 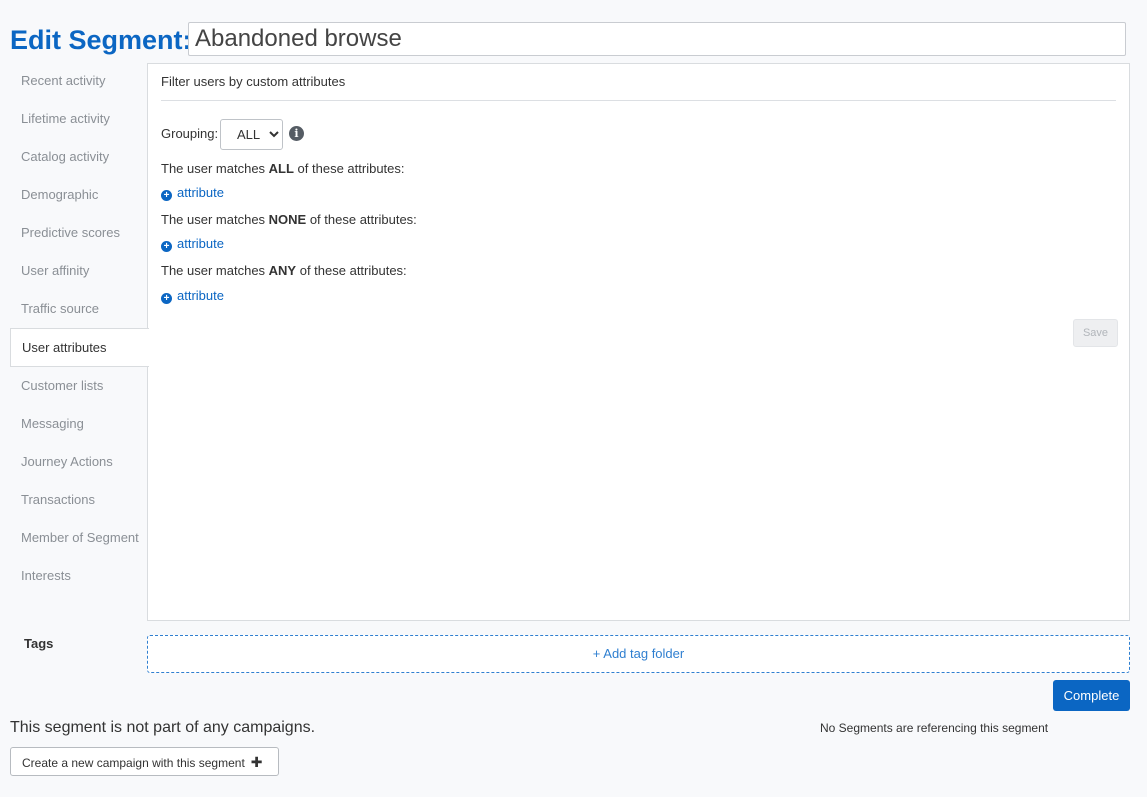 What do you see at coordinates (79, 271) in the screenshot?
I see `sidebar-item-user-affinity: User affinity` at bounding box center [79, 271].